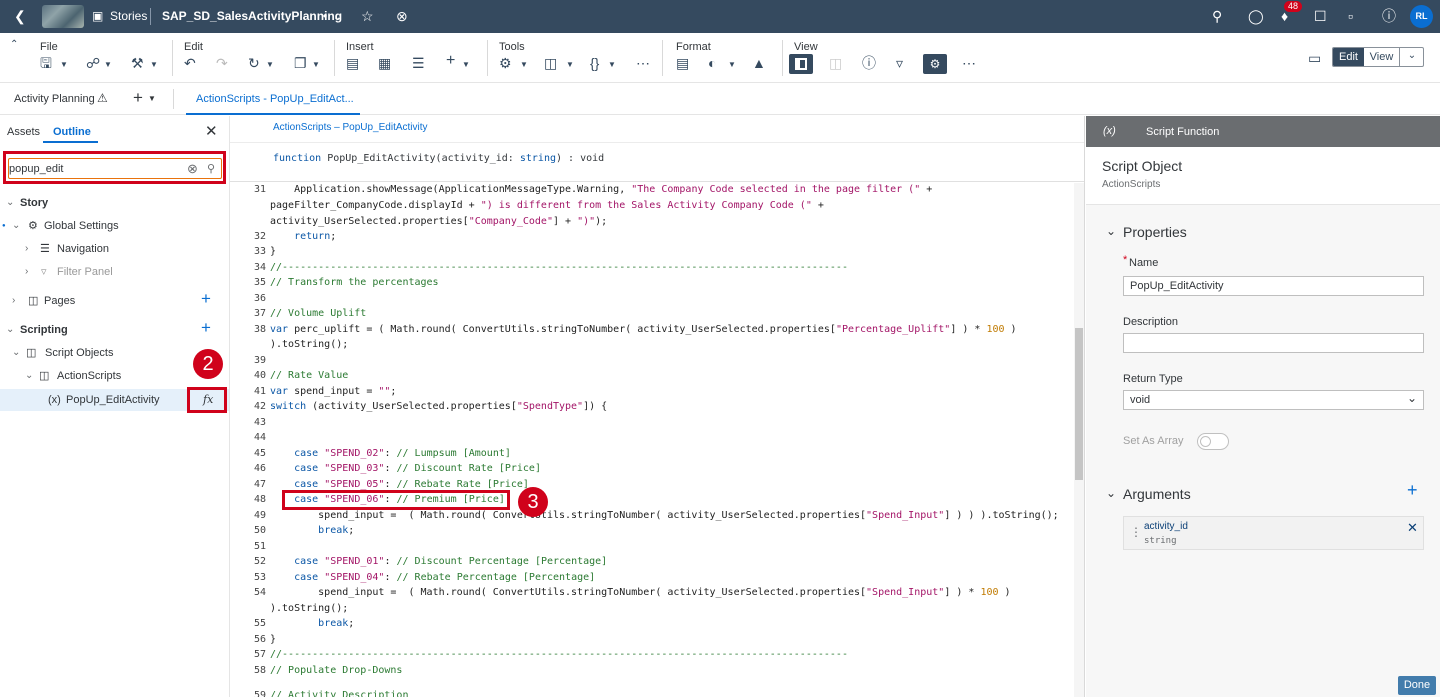 The image size is (1440, 697). I want to click on shell-divider, so click(150, 16).